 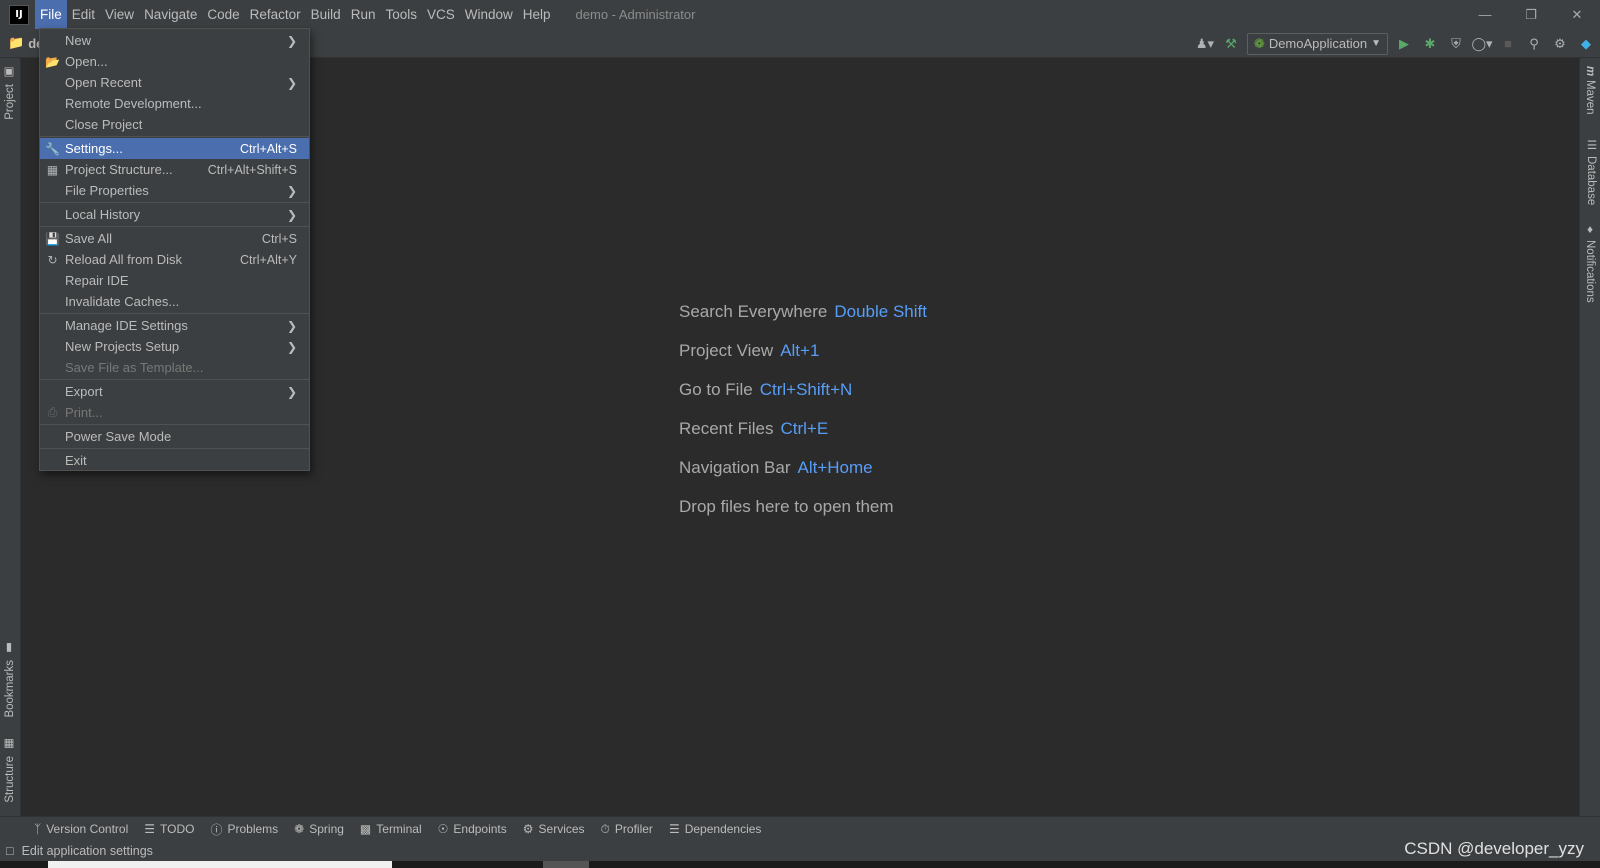 What do you see at coordinates (252, 169) in the screenshot?
I see `menu-item-shortcut: Ctrl+Alt+Shift+S` at bounding box center [252, 169].